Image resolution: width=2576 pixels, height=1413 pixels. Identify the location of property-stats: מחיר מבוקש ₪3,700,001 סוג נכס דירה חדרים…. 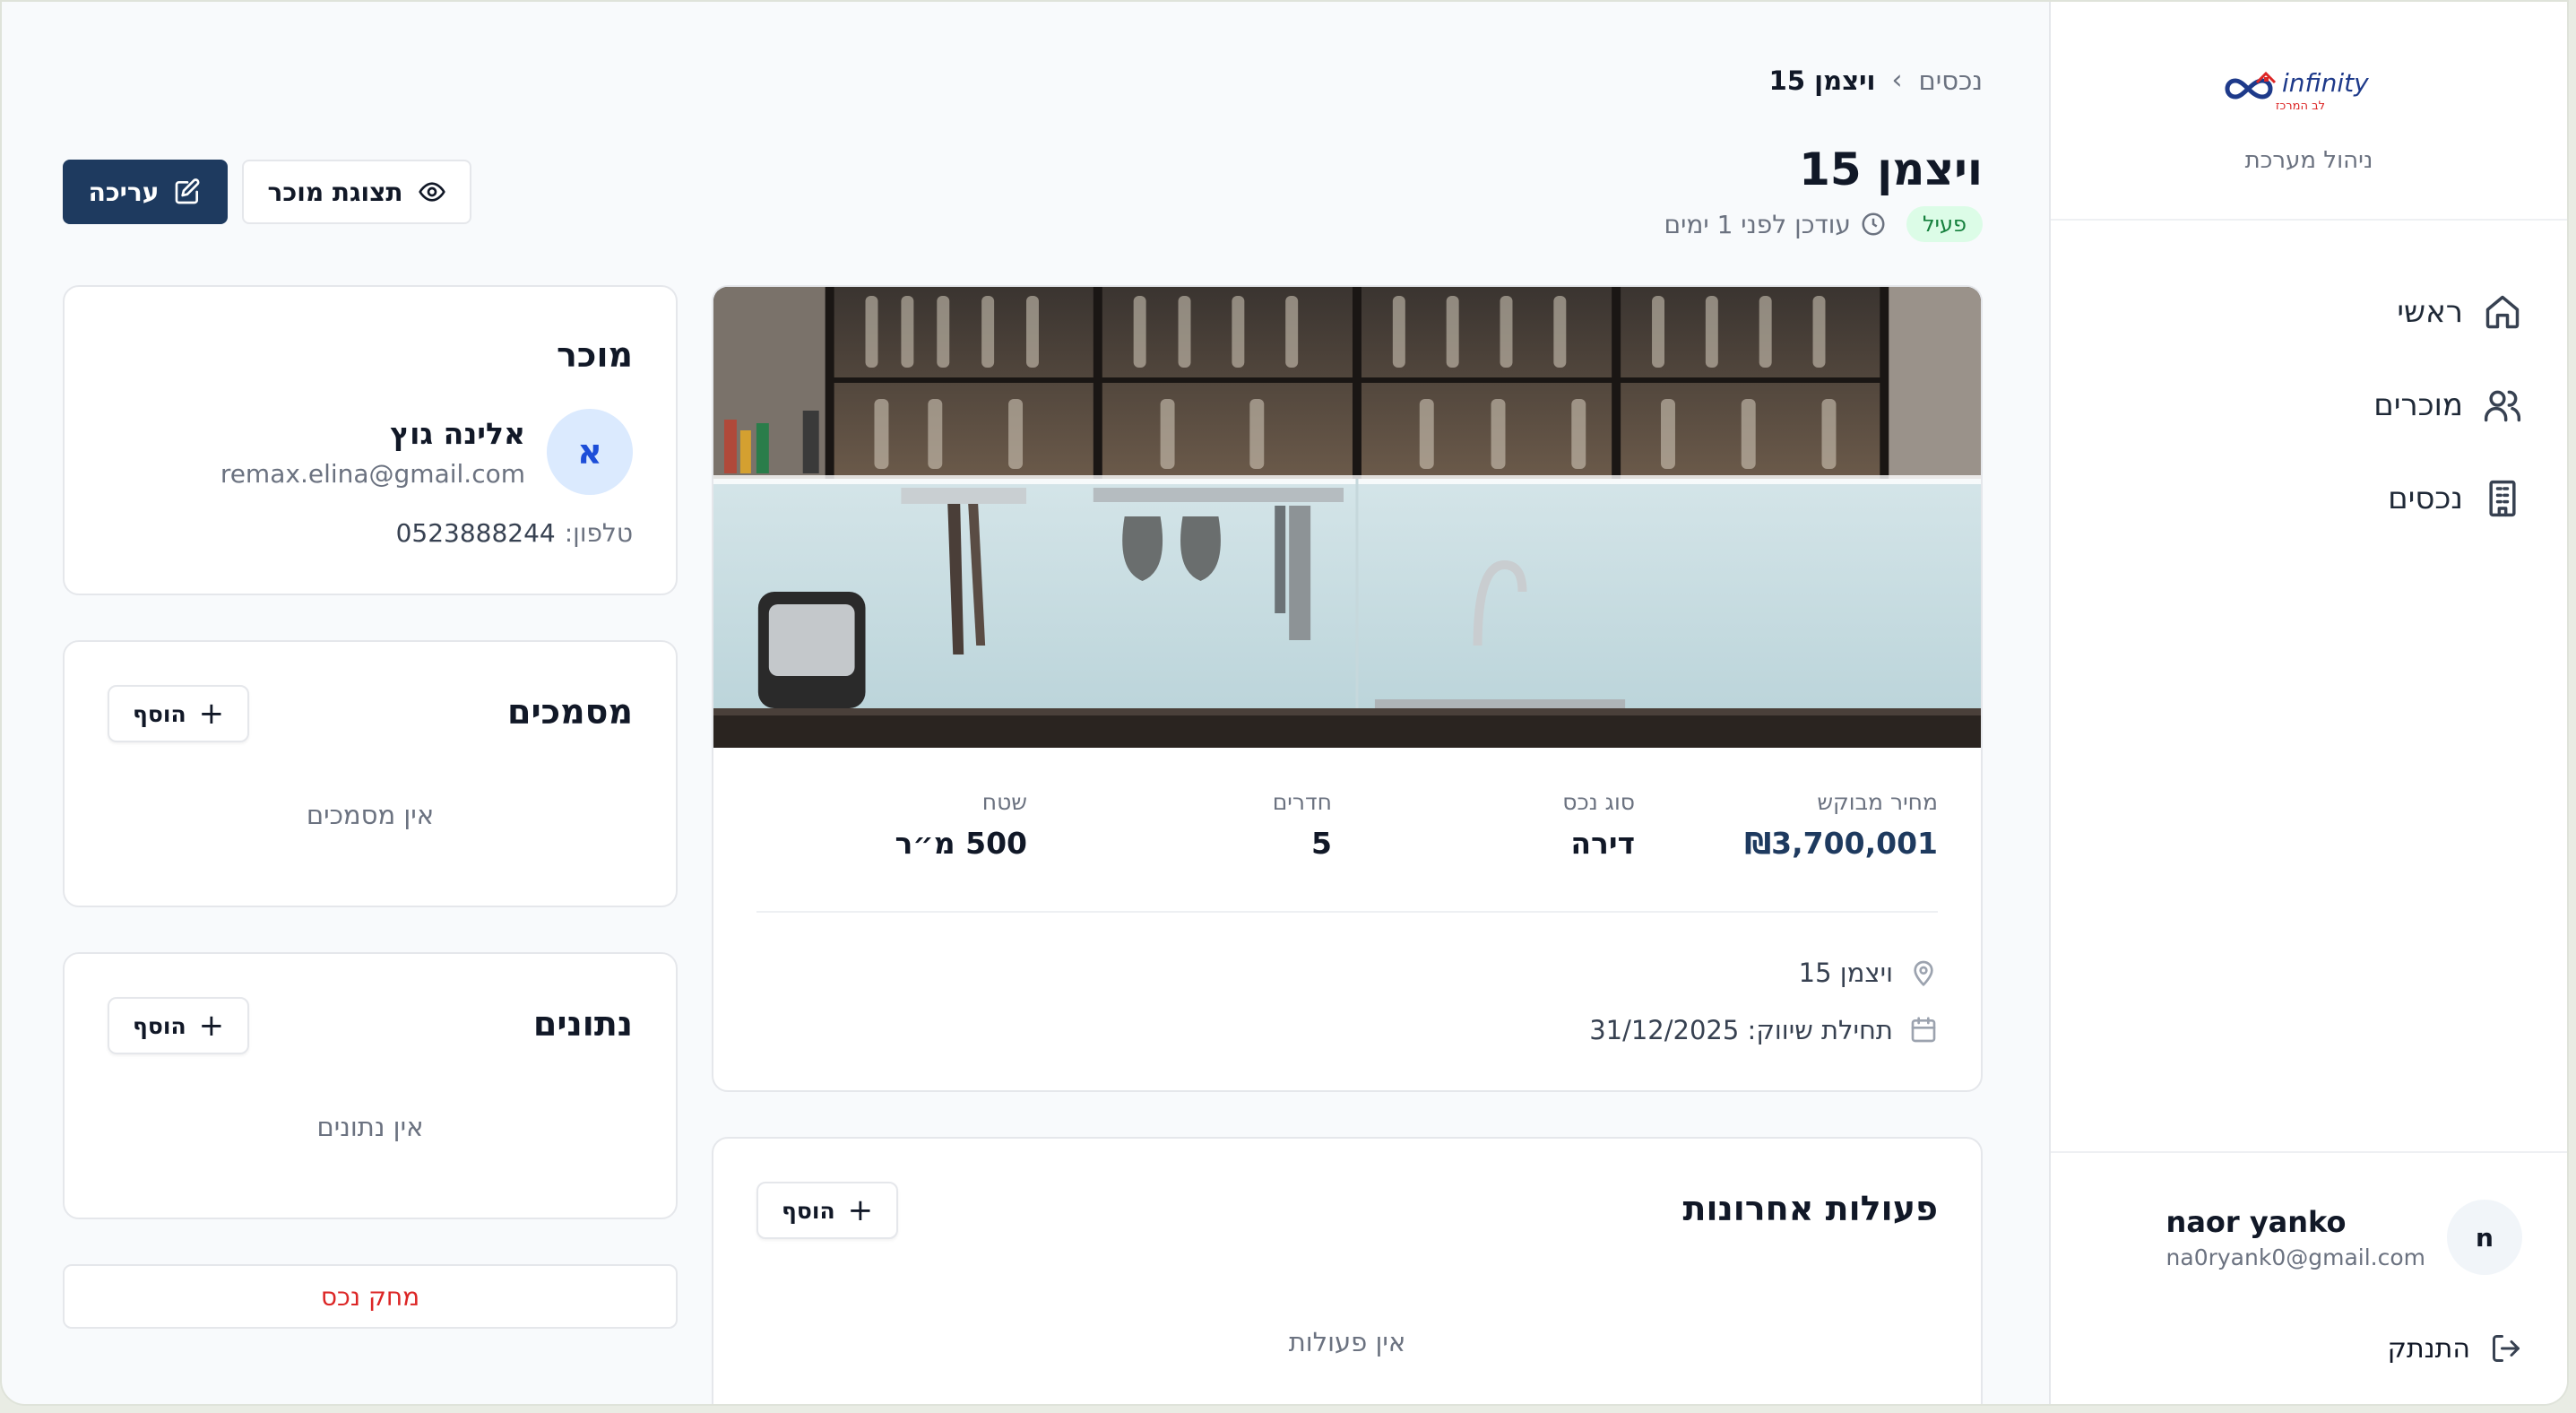
(1347, 825).